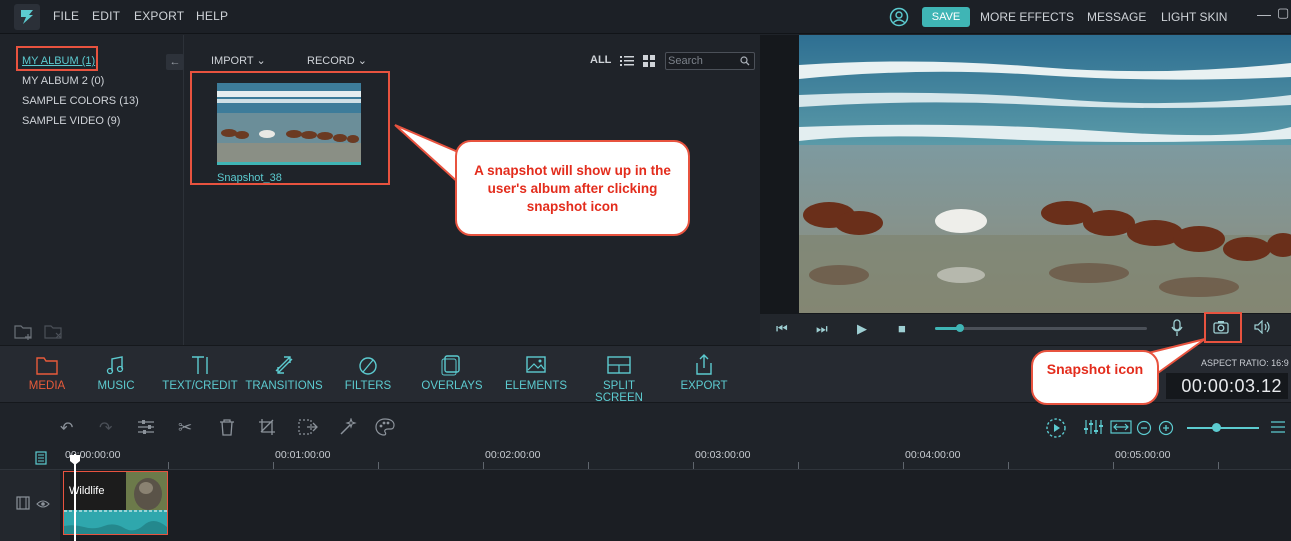 Image resolution: width=1291 pixels, height=541 pixels. I want to click on overlays-icon, so click(450, 365).